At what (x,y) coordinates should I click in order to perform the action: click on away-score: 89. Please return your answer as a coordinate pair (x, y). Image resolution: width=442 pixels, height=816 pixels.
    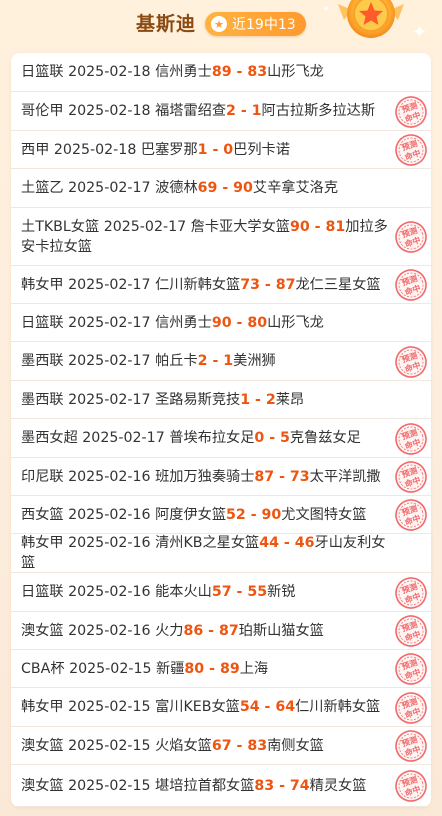
    Looking at the image, I should click on (229, 668).